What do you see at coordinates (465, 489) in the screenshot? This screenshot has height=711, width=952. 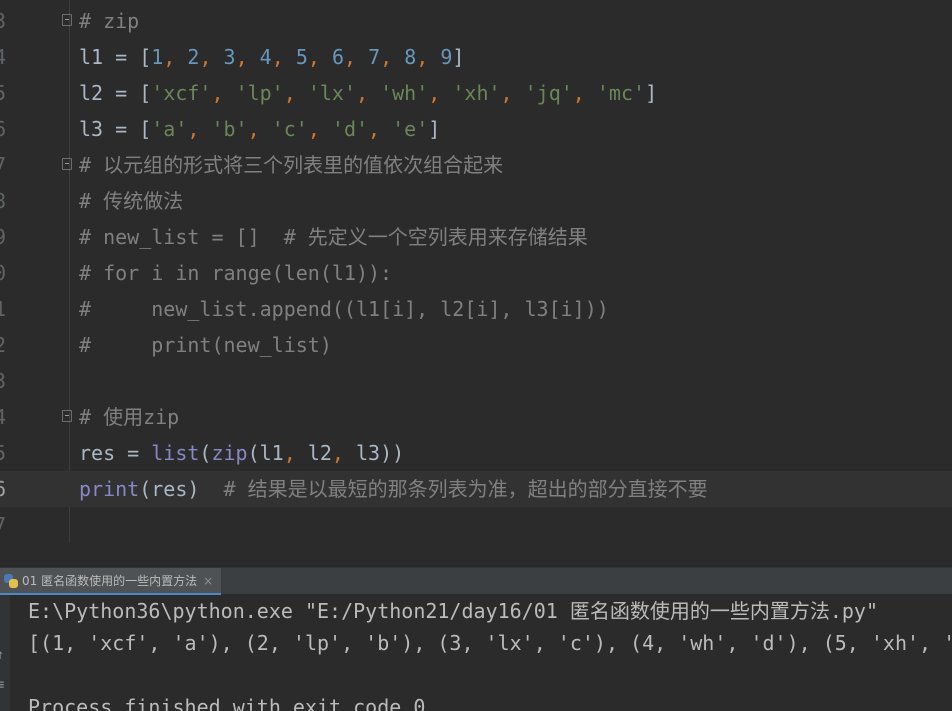 I see `code-token: # 结果是以最短的那条列表为准，超出的部分直接不要` at bounding box center [465, 489].